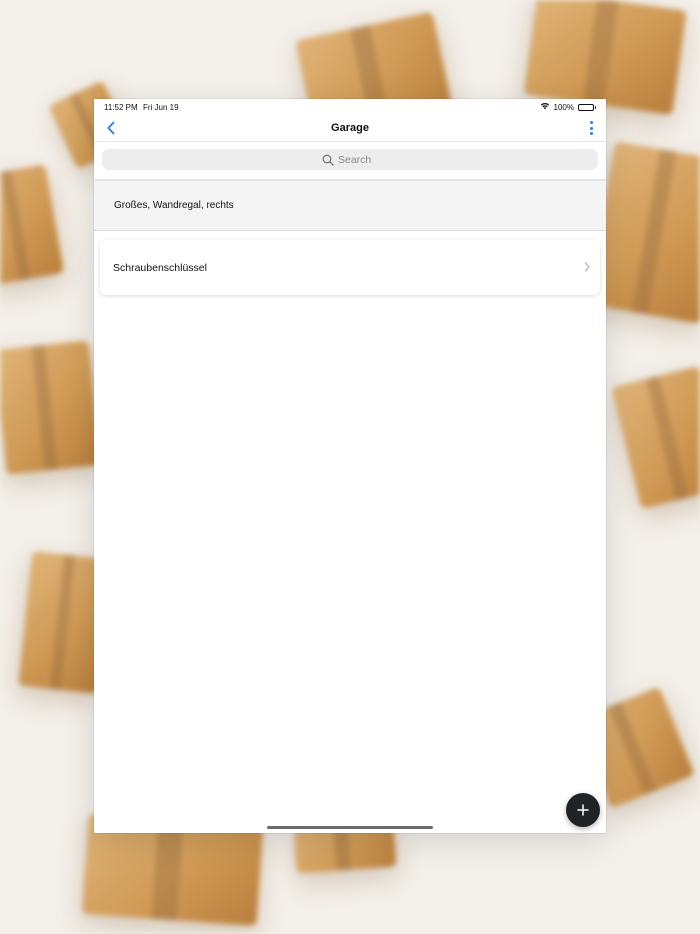 The height and width of the screenshot is (934, 700). Describe the element at coordinates (350, 267) in the screenshot. I see `list-item: Schraubenschlüssel` at that location.